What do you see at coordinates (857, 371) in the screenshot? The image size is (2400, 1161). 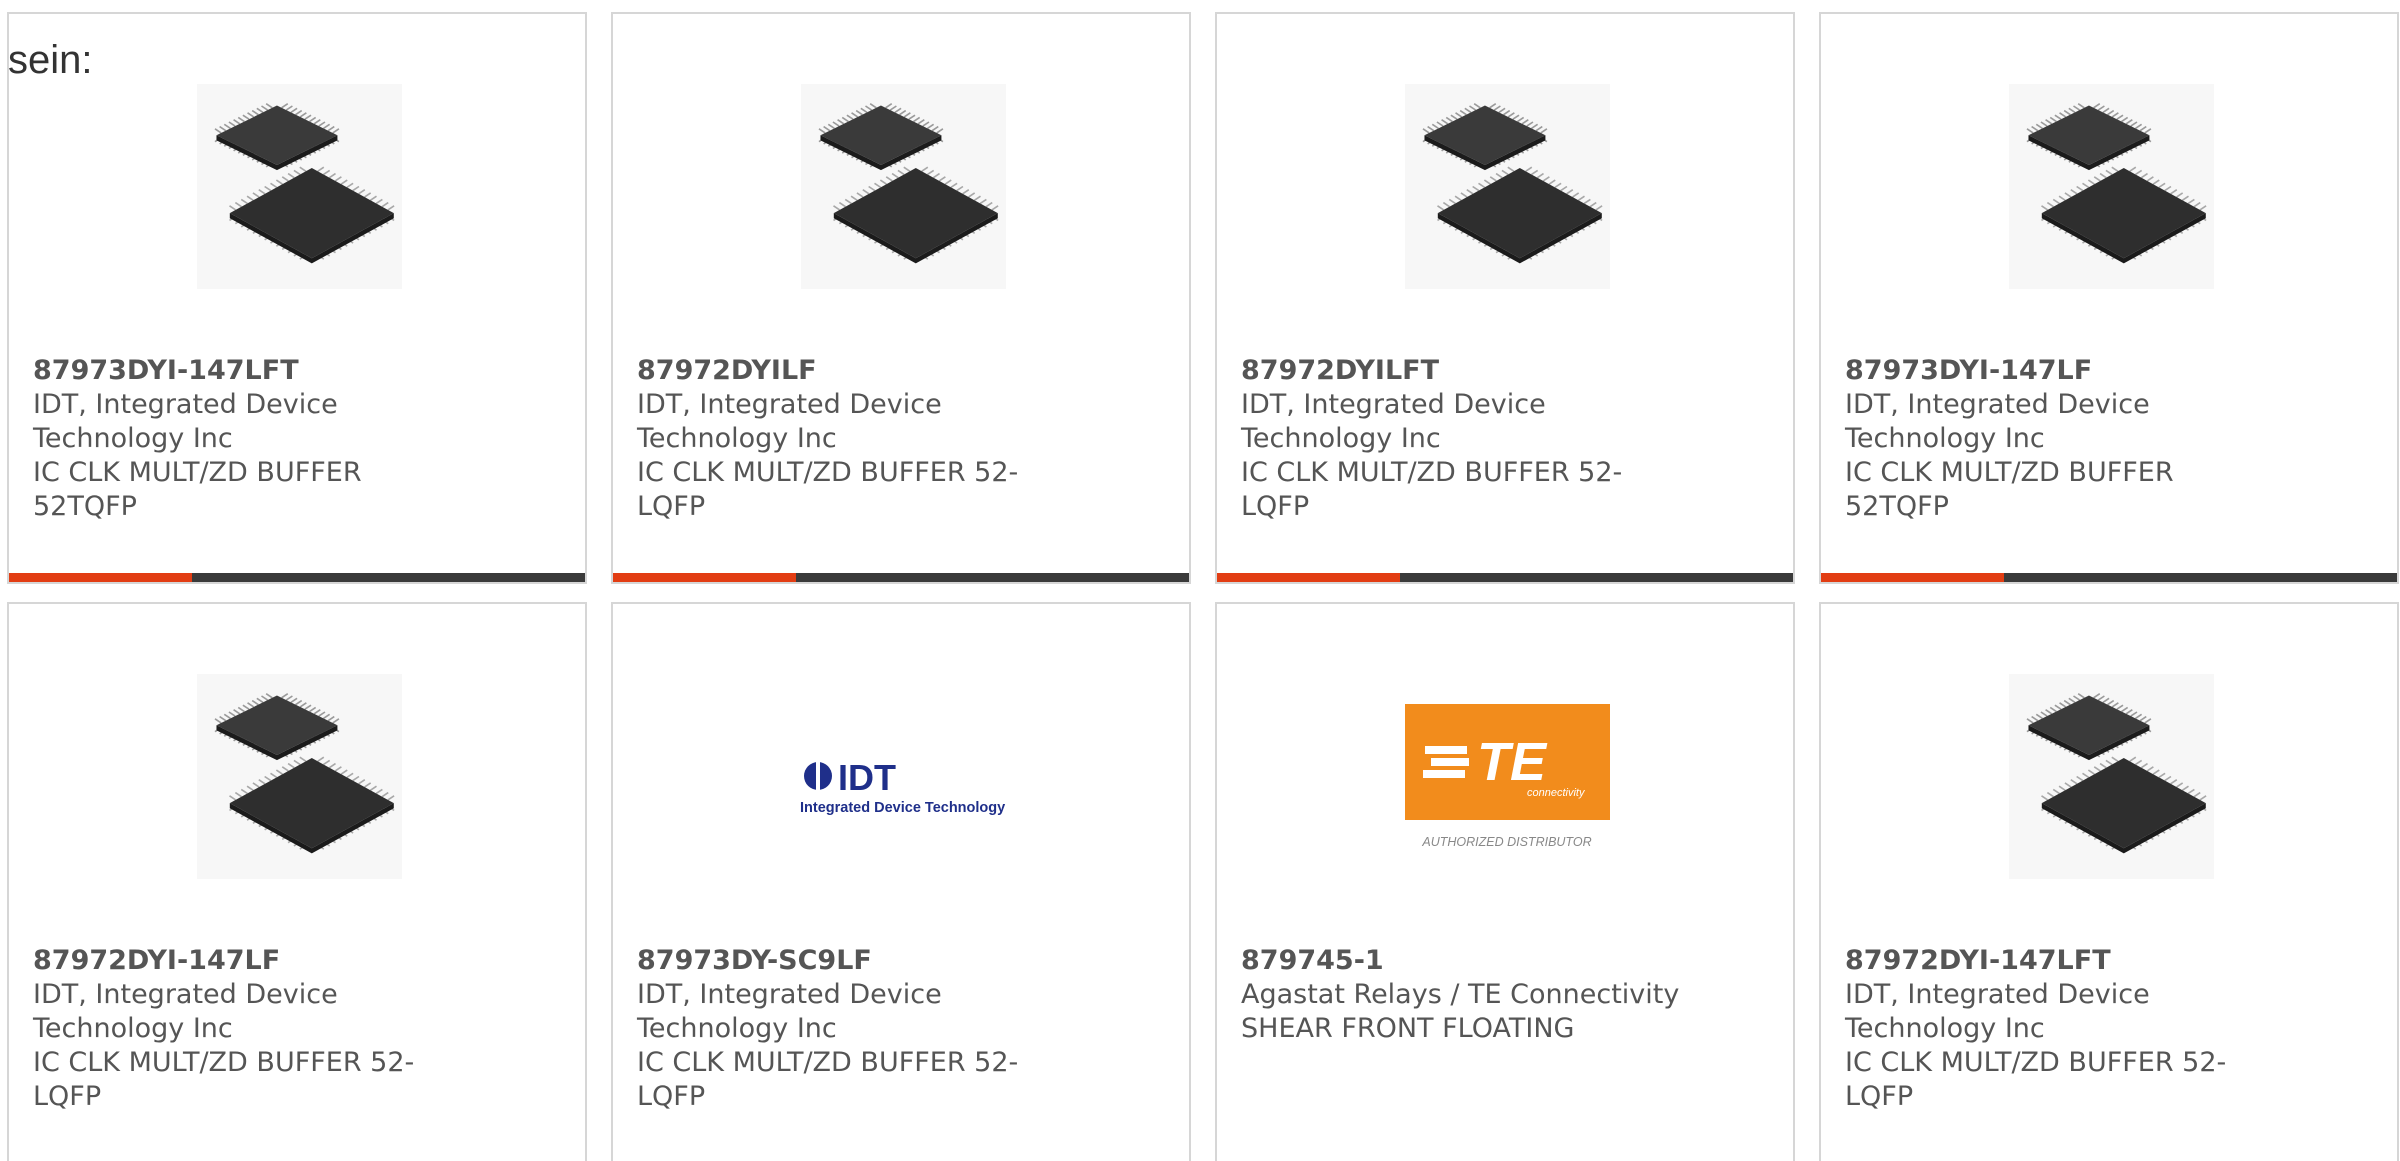 I see `part-number: 87972DYILF` at bounding box center [857, 371].